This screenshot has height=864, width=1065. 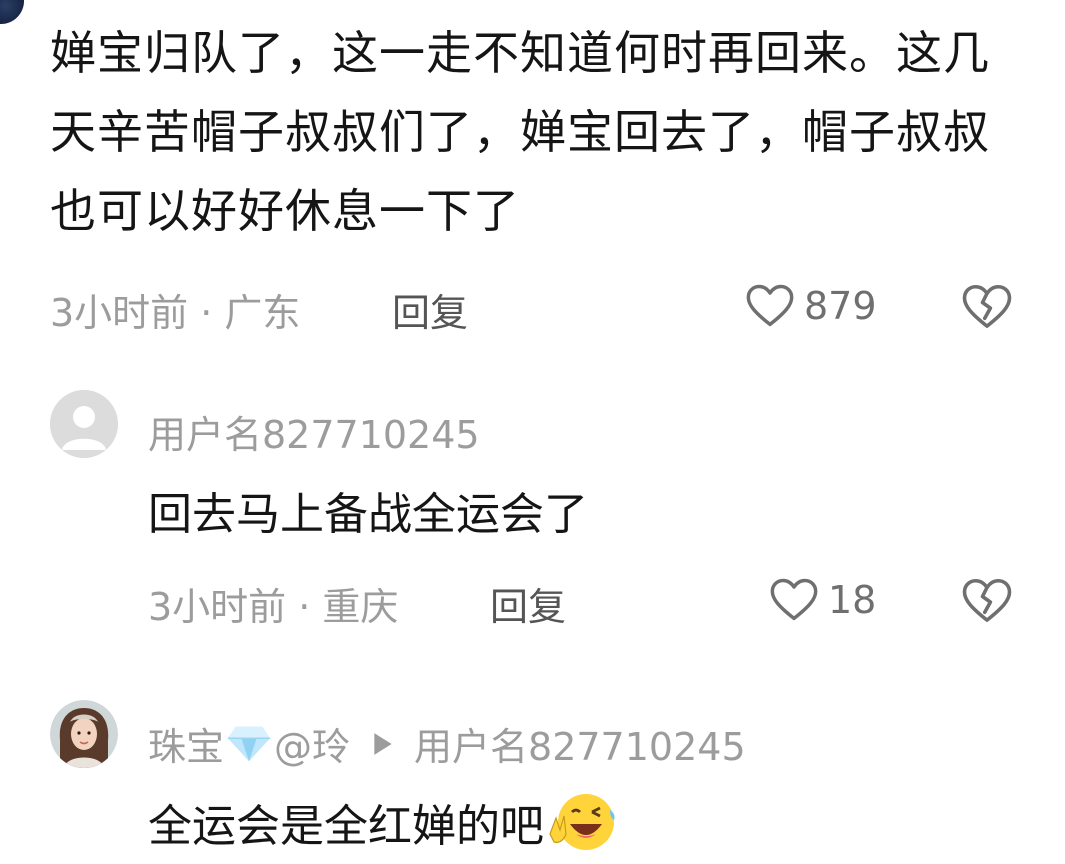 What do you see at coordinates (249, 743) in the screenshot?
I see `diamond-emoji-icon` at bounding box center [249, 743].